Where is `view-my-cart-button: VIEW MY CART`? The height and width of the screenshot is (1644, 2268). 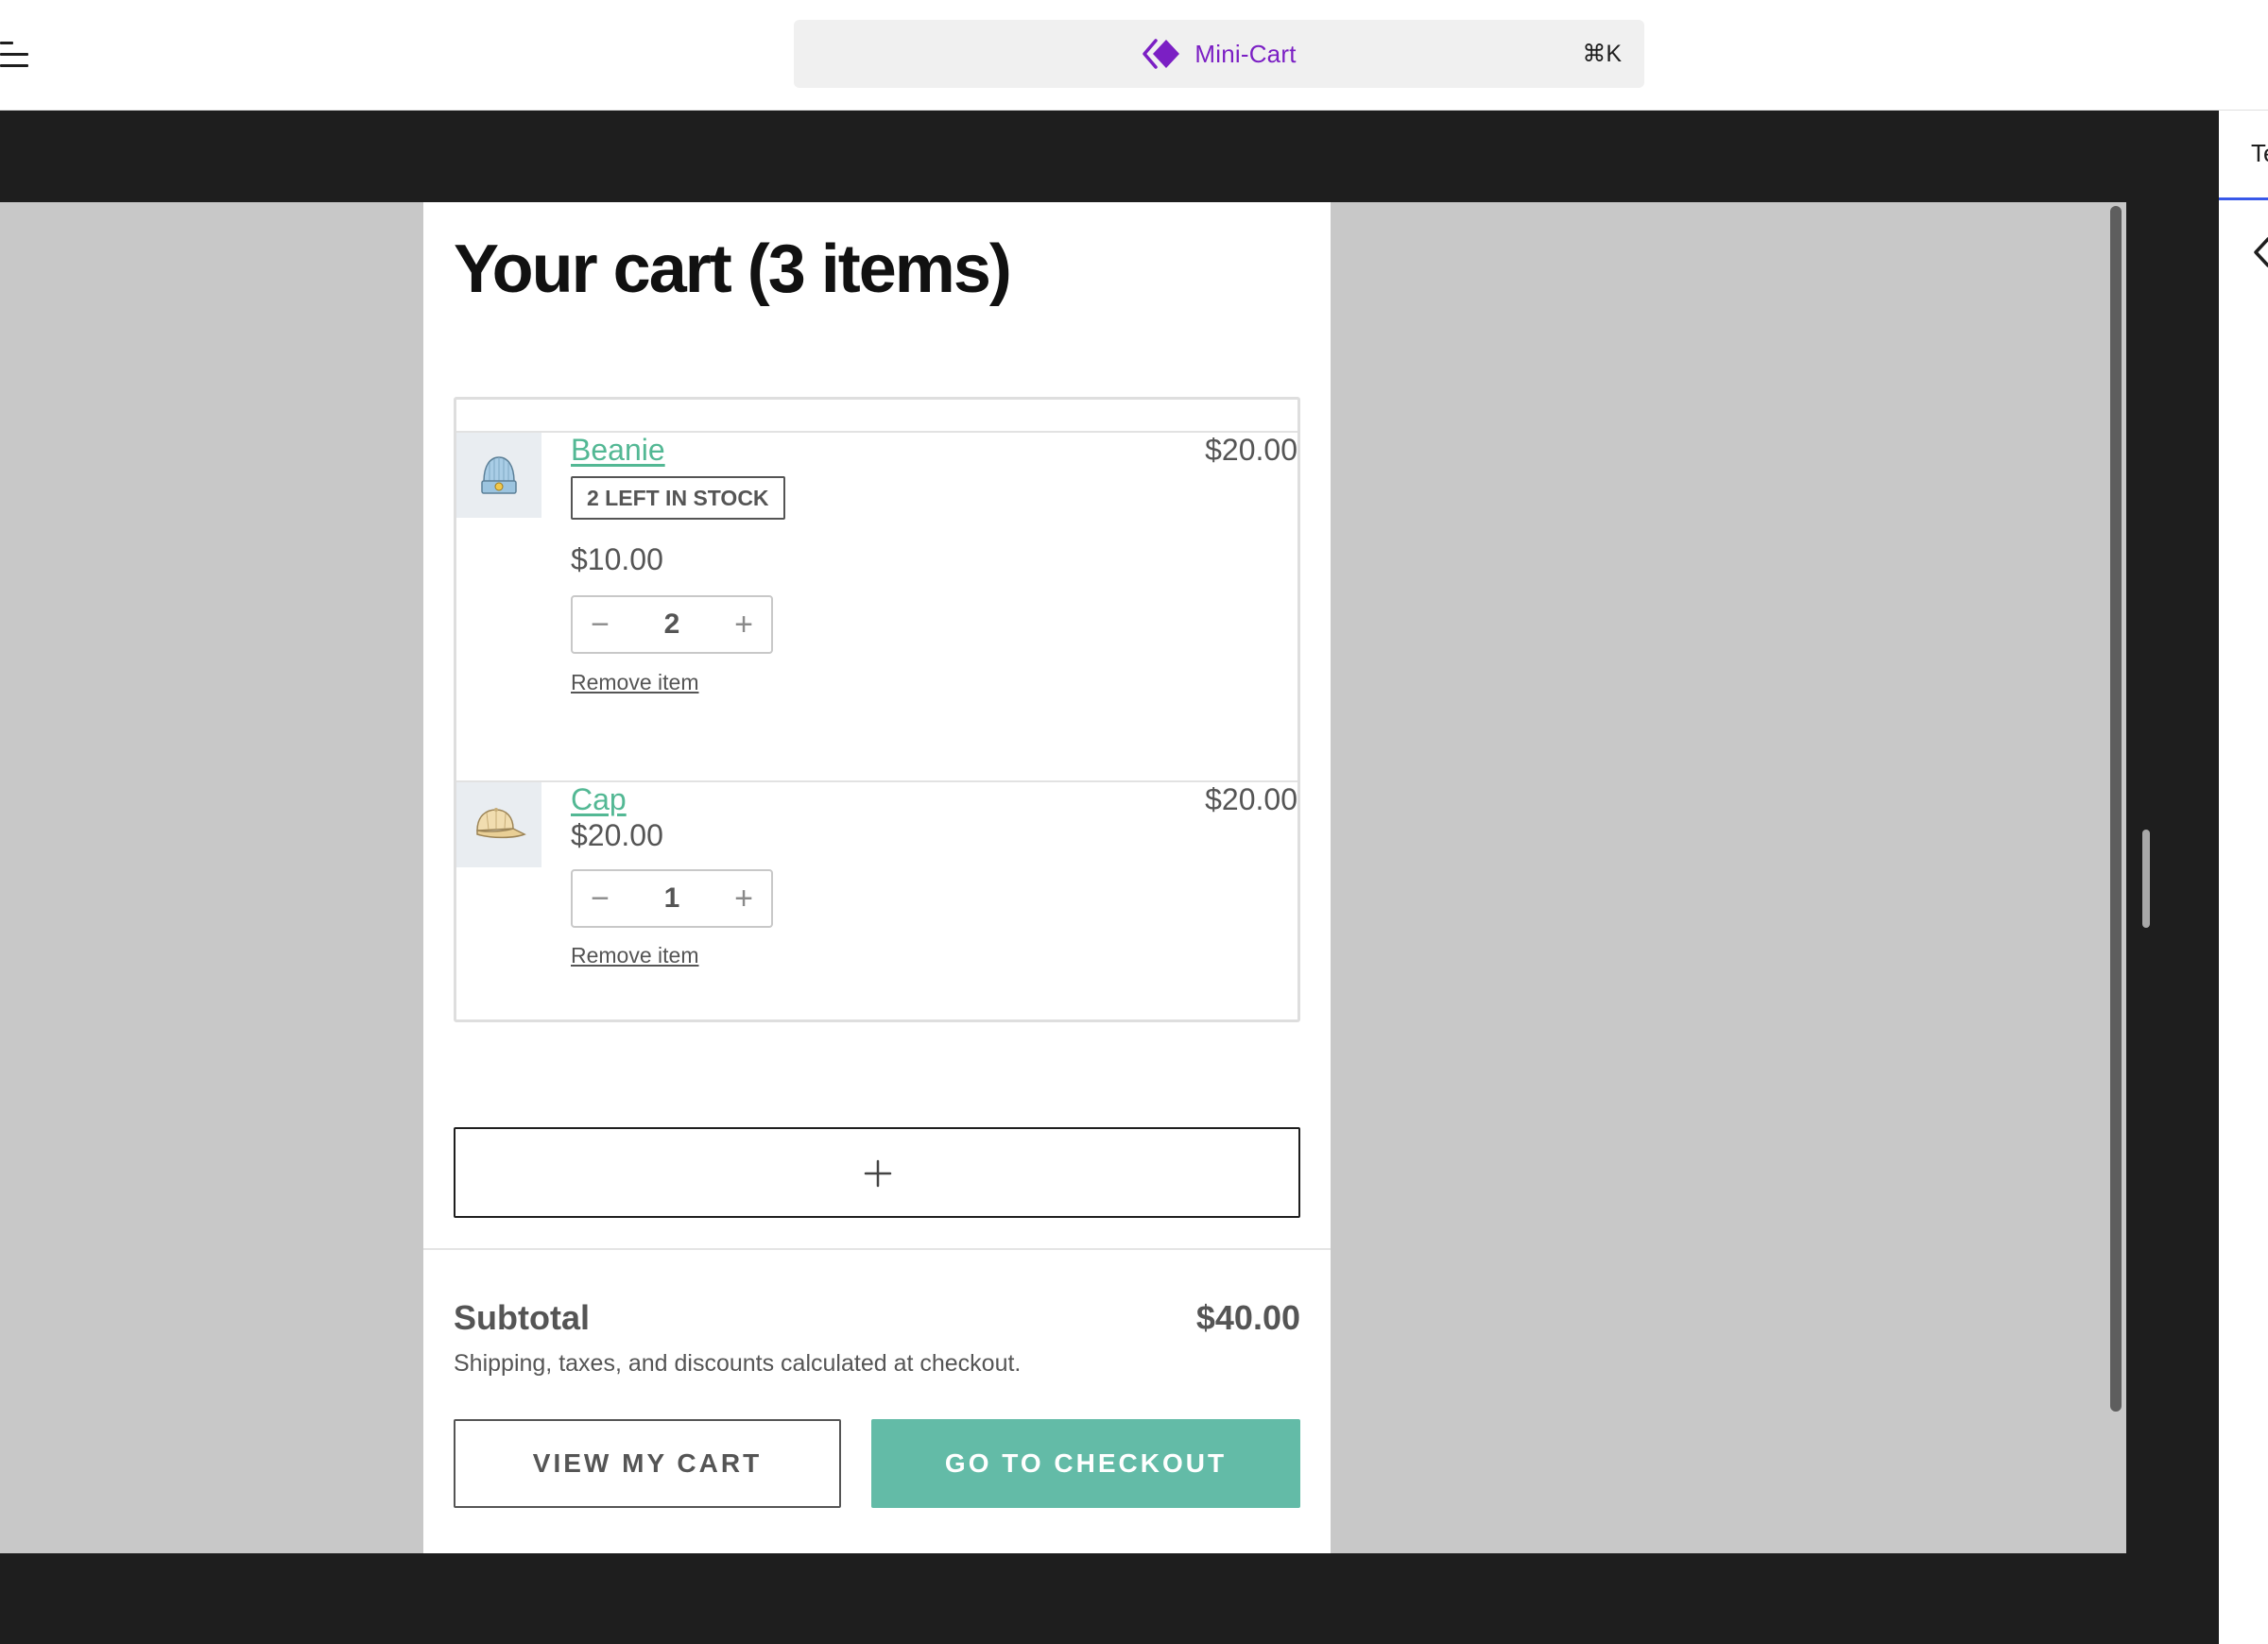 view-my-cart-button: VIEW MY CART is located at coordinates (647, 1463).